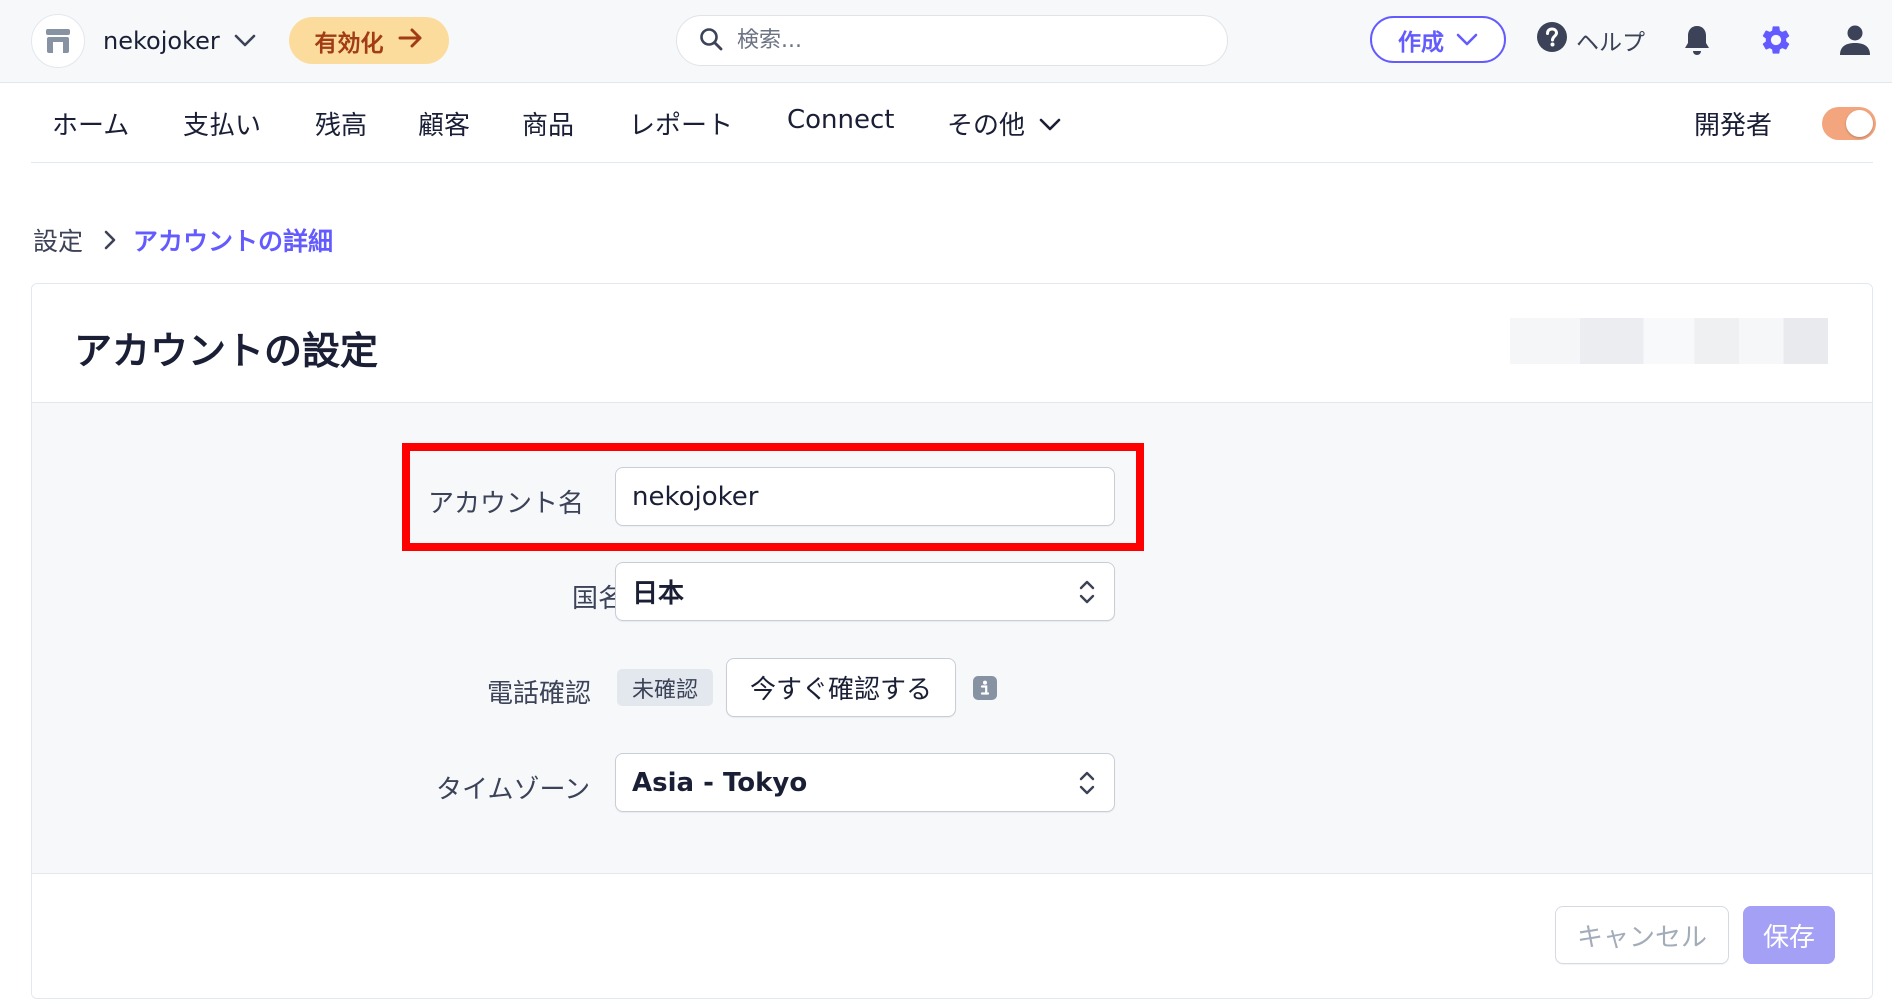 The height and width of the screenshot is (1008, 1892). I want to click on timezone-value: Asia - Tokyo, so click(720, 782).